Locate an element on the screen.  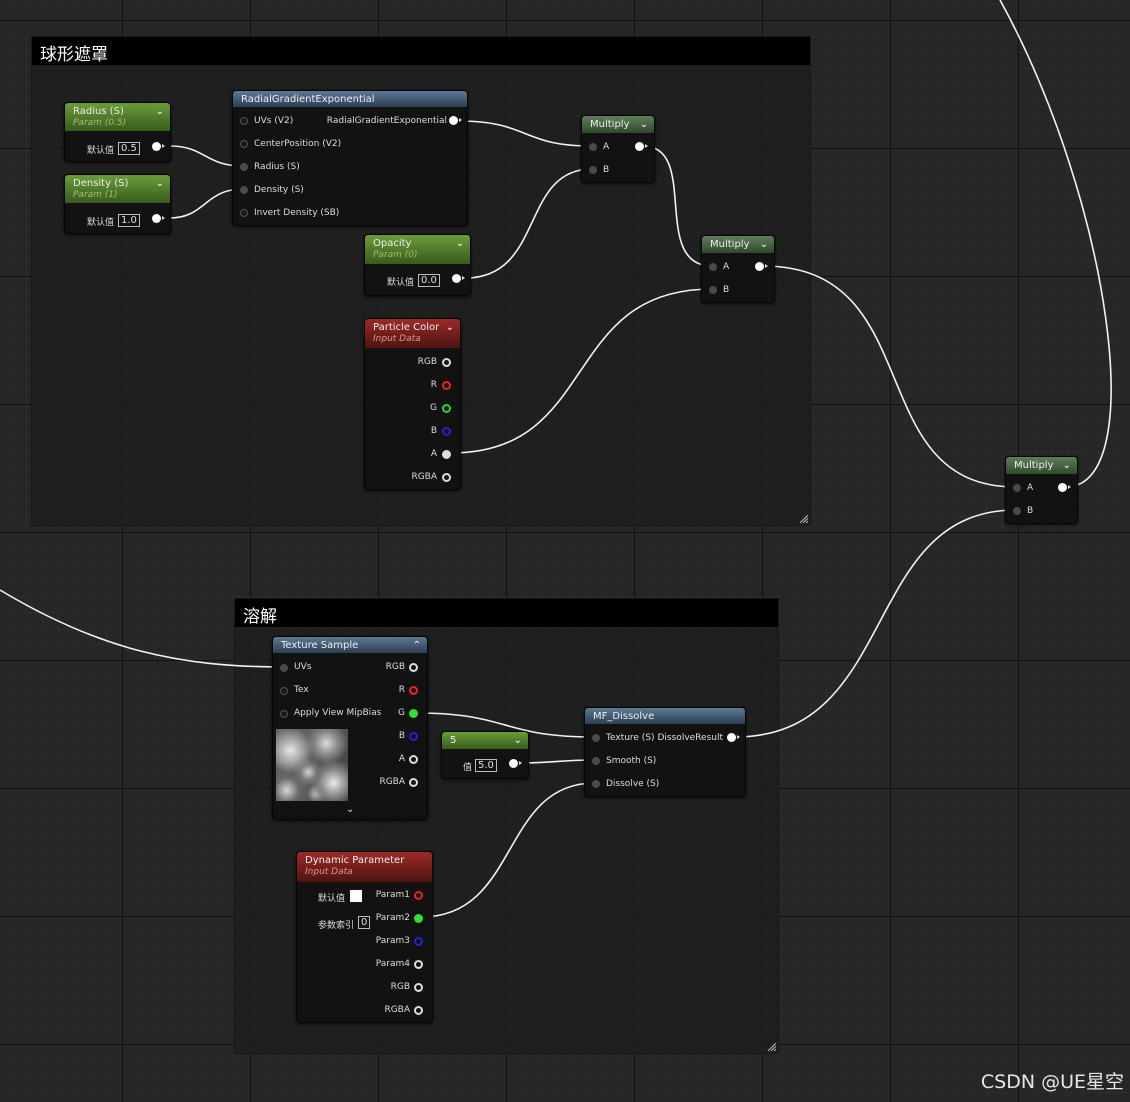
input-label: Smooth (S) is located at coordinates (631, 761).